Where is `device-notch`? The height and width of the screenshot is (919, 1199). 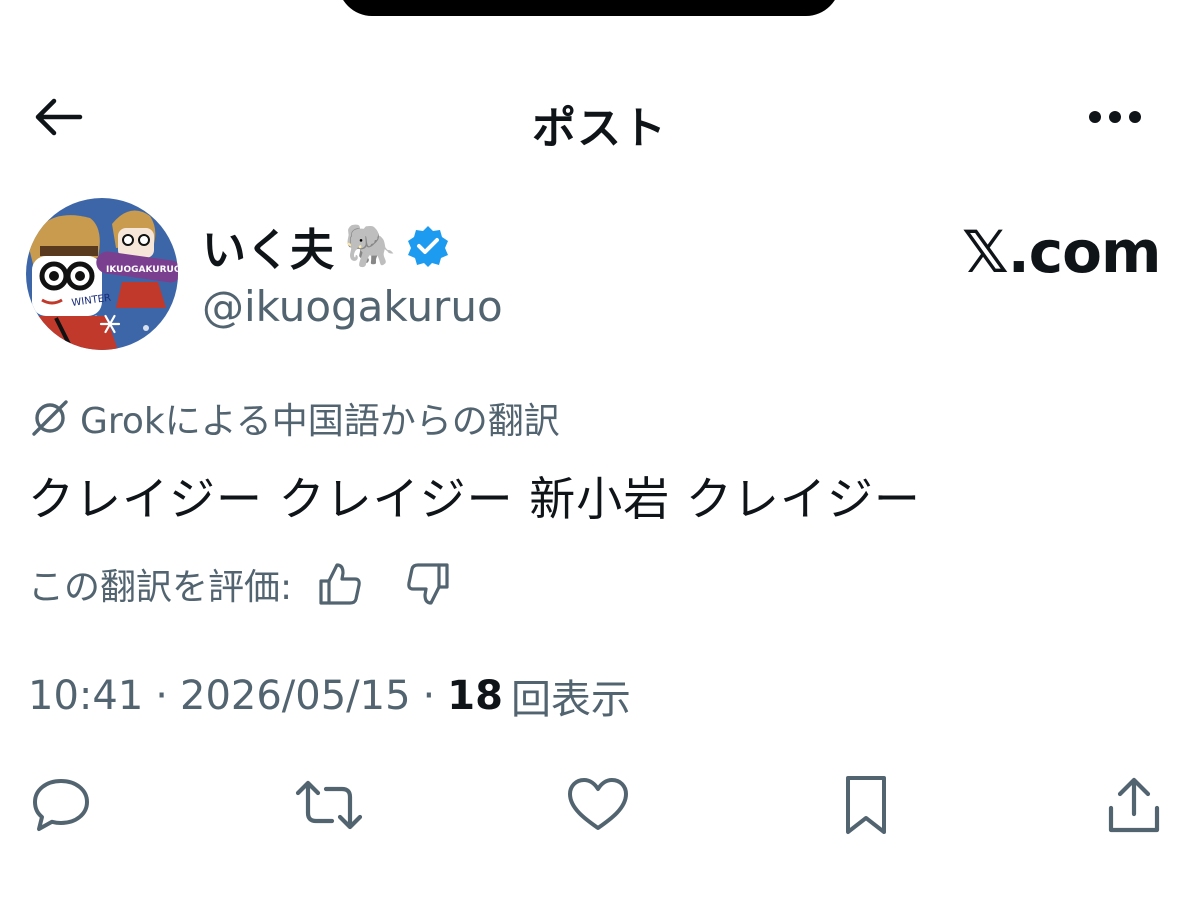 device-notch is located at coordinates (589, 8).